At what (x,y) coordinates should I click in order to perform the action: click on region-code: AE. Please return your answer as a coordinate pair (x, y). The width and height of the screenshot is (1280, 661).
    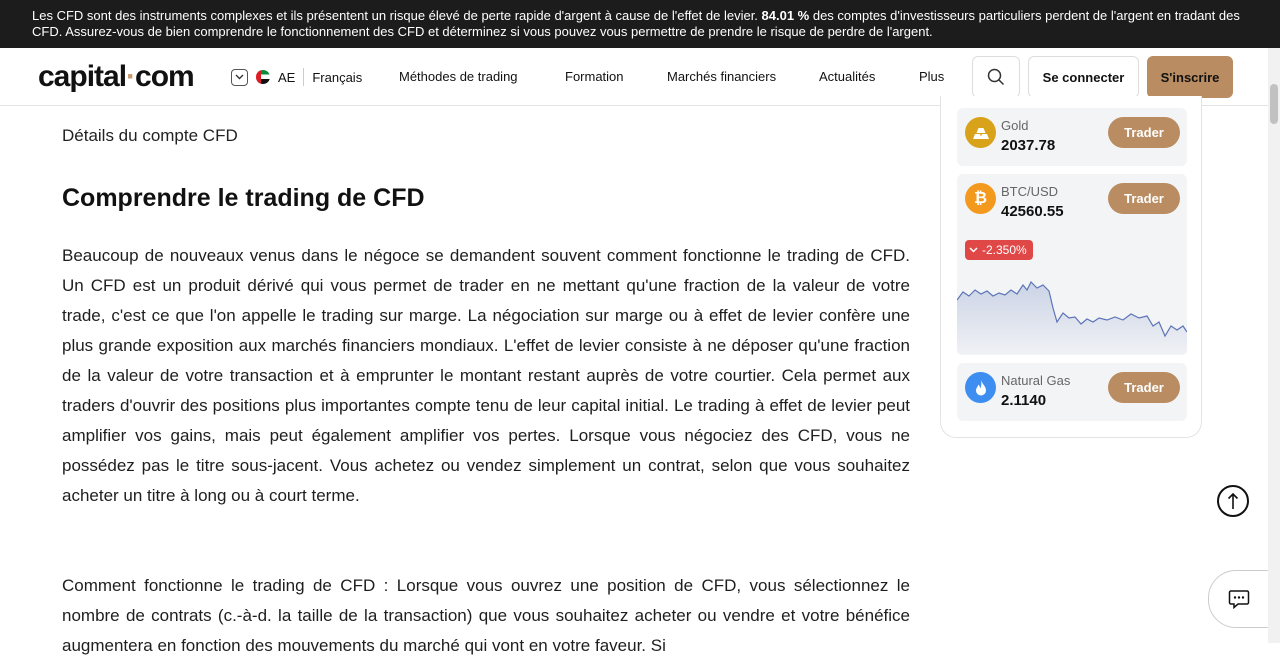
    Looking at the image, I should click on (287, 77).